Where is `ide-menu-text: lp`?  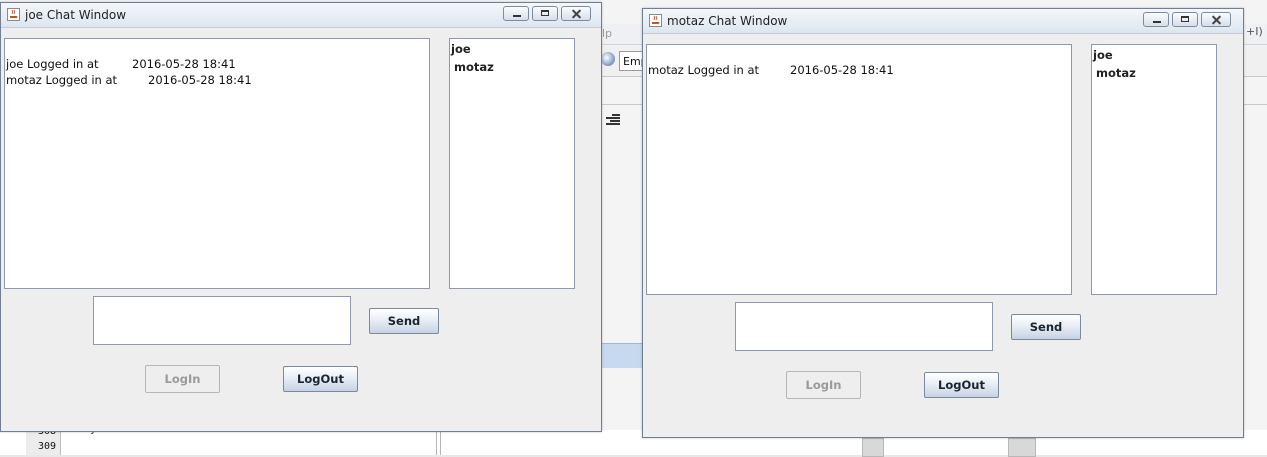
ide-menu-text: lp is located at coordinates (607, 33).